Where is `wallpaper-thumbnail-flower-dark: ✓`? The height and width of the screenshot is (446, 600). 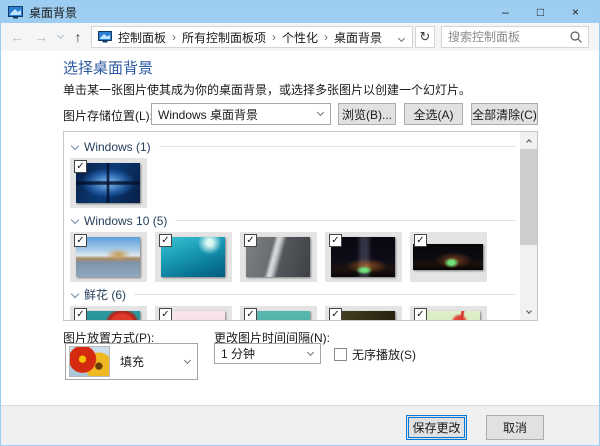
wallpaper-thumbnail-flower-dark: ✓ is located at coordinates (363, 313).